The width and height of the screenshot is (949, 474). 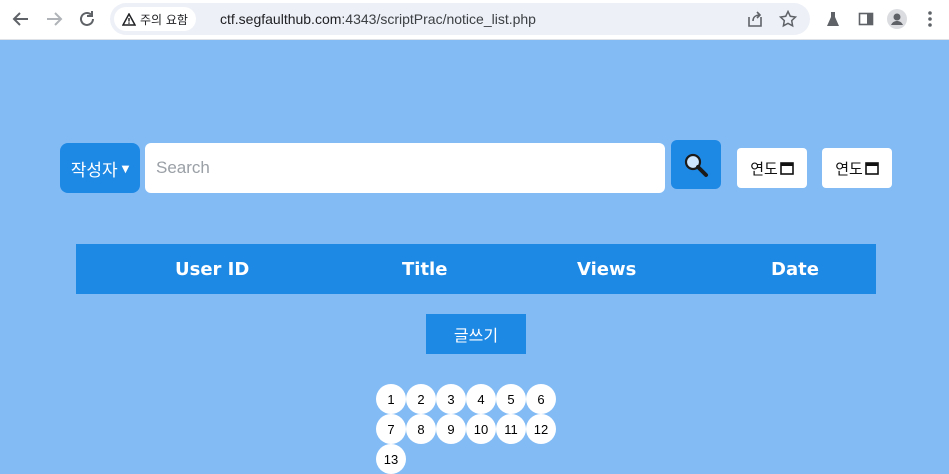 I want to click on reload-icon, so click(x=87, y=18).